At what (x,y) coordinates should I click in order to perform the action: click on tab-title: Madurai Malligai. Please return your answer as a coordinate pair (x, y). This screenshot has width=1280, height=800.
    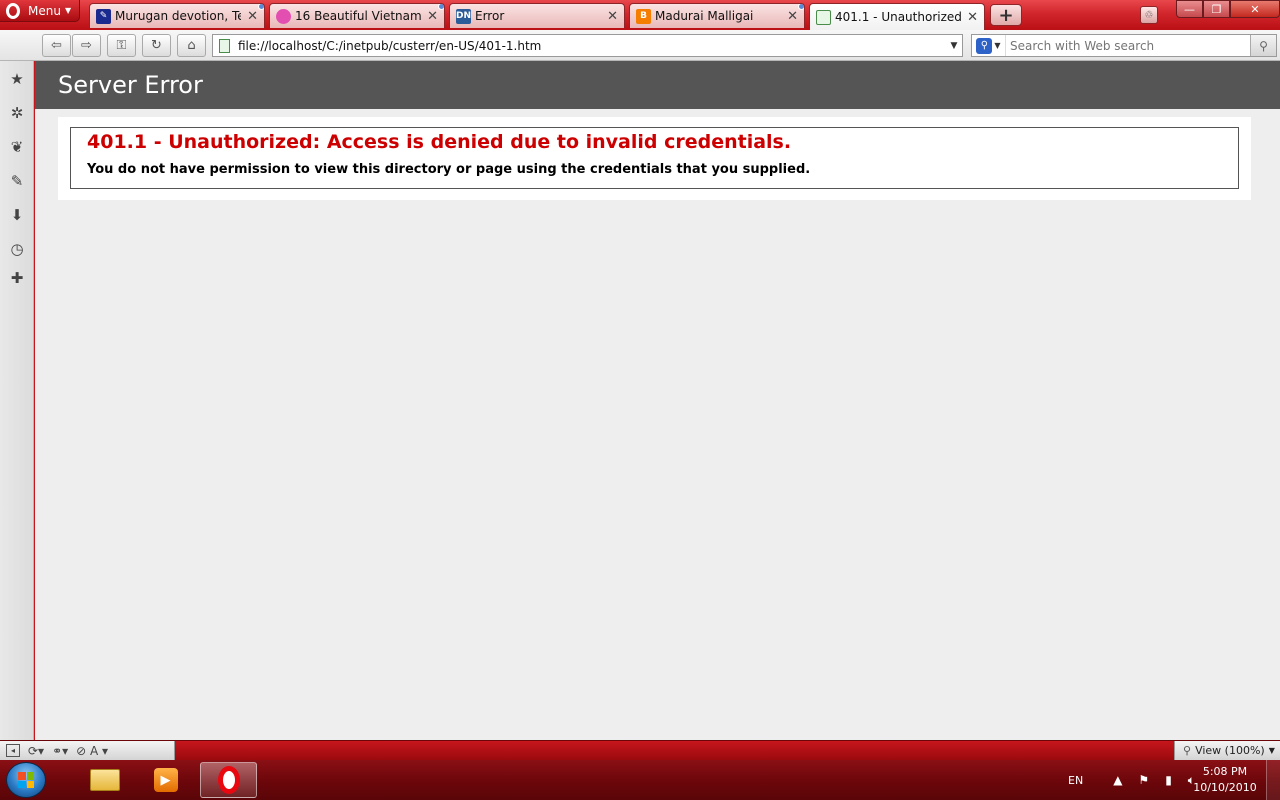
    Looking at the image, I should click on (704, 16).